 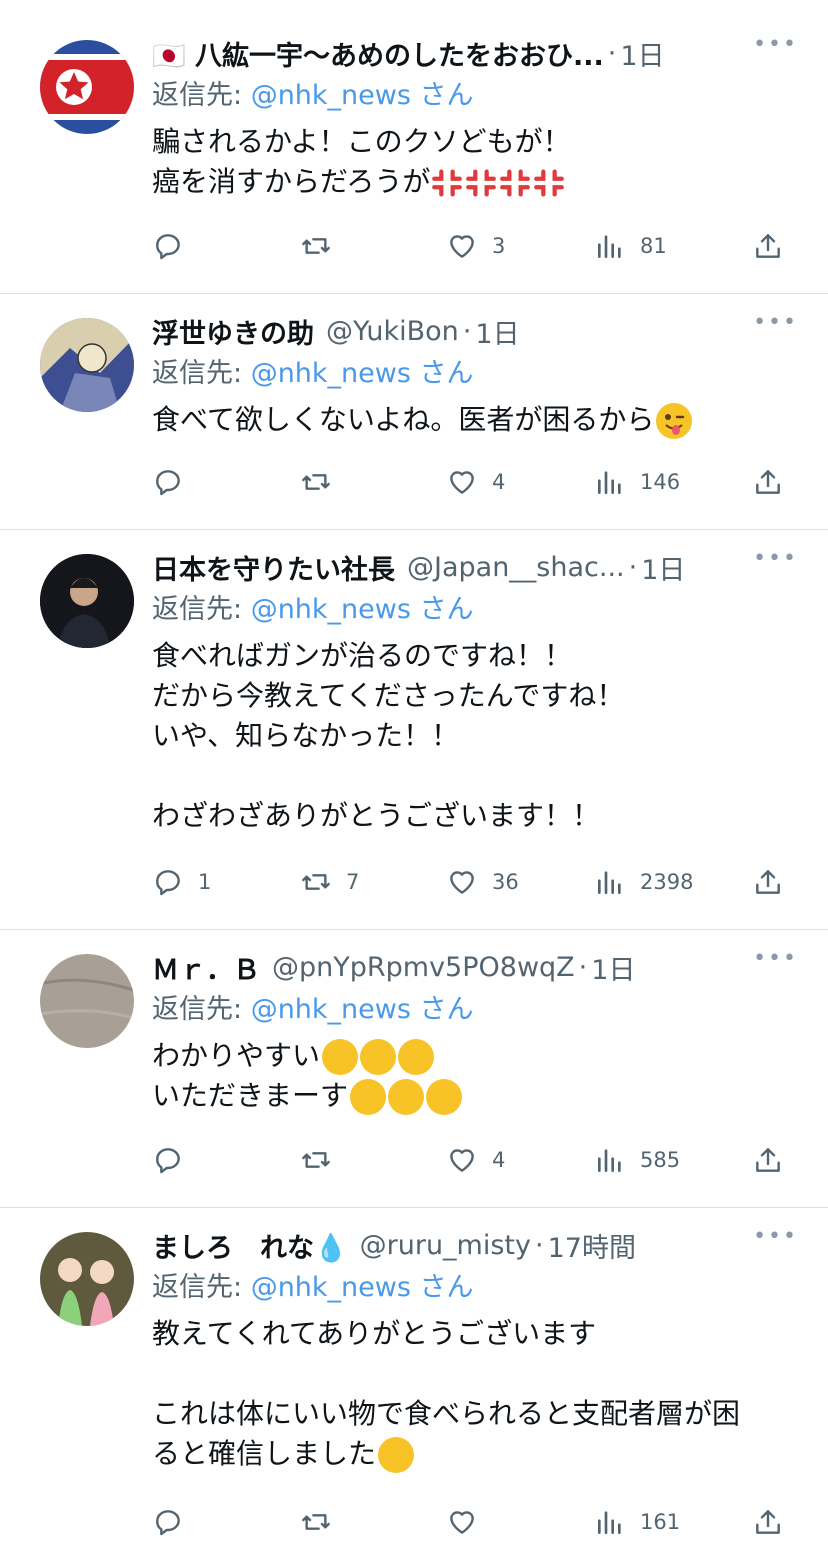 I want to click on user-handle: @ruru_misty, so click(x=445, y=1245).